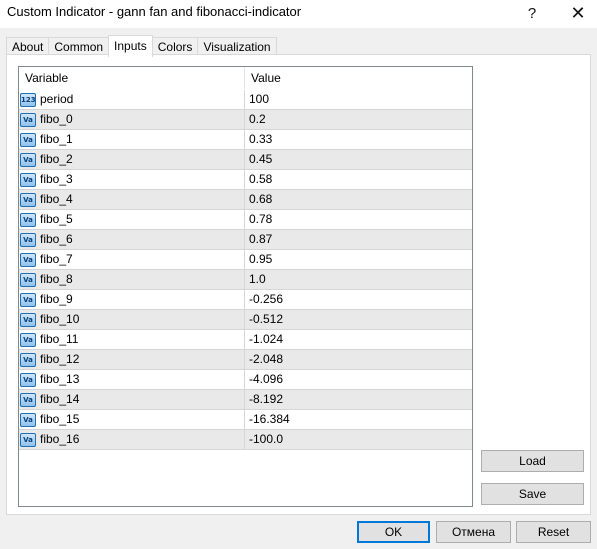 The width and height of the screenshot is (597, 549). What do you see at coordinates (132, 219) in the screenshot?
I see `variable-cell: Va fibo_5` at bounding box center [132, 219].